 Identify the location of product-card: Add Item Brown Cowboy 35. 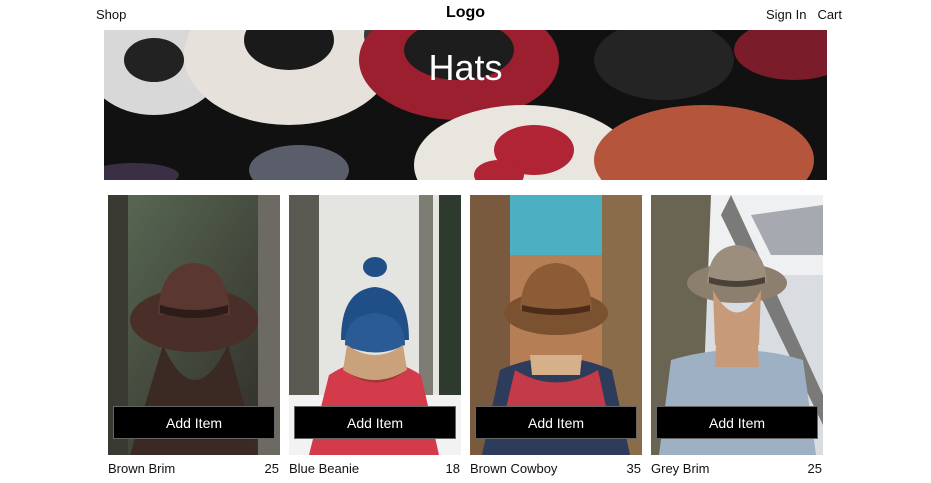
(556, 337).